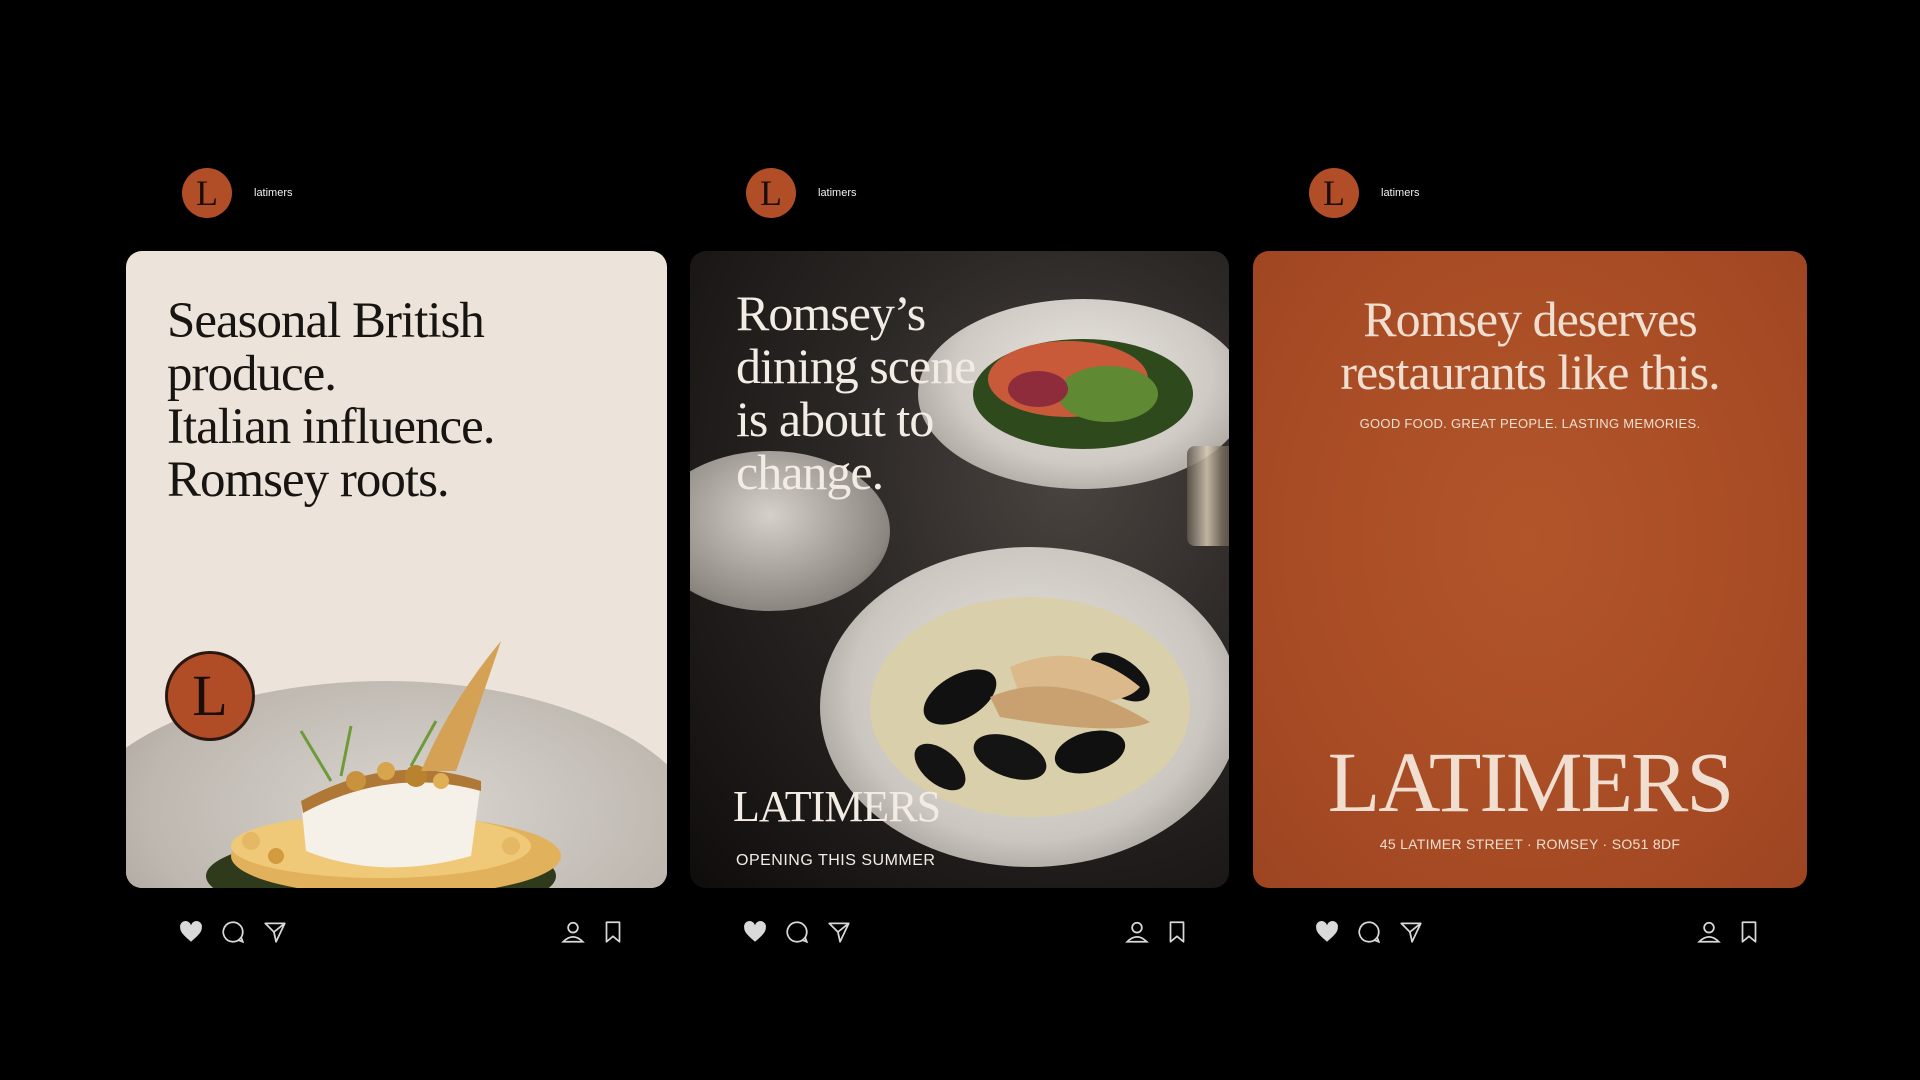 This screenshot has height=1080, width=1920. Describe the element at coordinates (331, 427) in the screenshot. I see `headline-line: Italian influence.` at that location.